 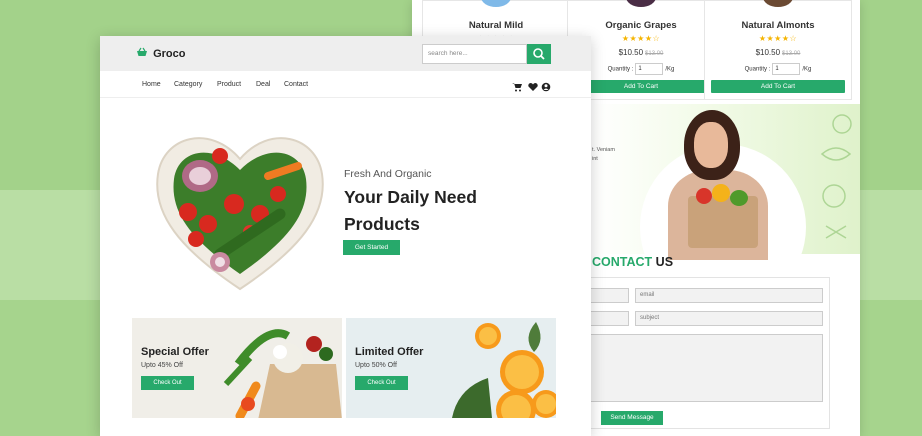 What do you see at coordinates (632, 418) in the screenshot?
I see `send-message-button: Send Message` at bounding box center [632, 418].